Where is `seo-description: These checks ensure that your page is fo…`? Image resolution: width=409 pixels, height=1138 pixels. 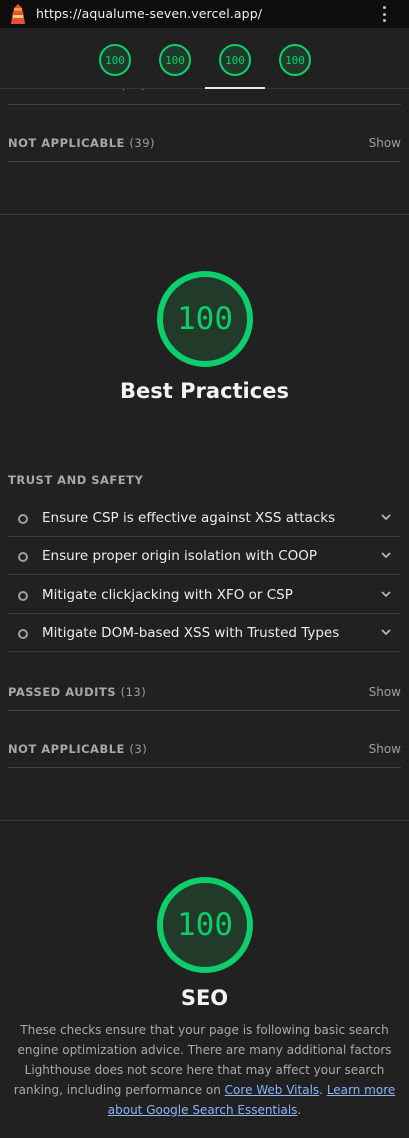 seo-description: These checks ensure that your page is fo… is located at coordinates (204, 1070).